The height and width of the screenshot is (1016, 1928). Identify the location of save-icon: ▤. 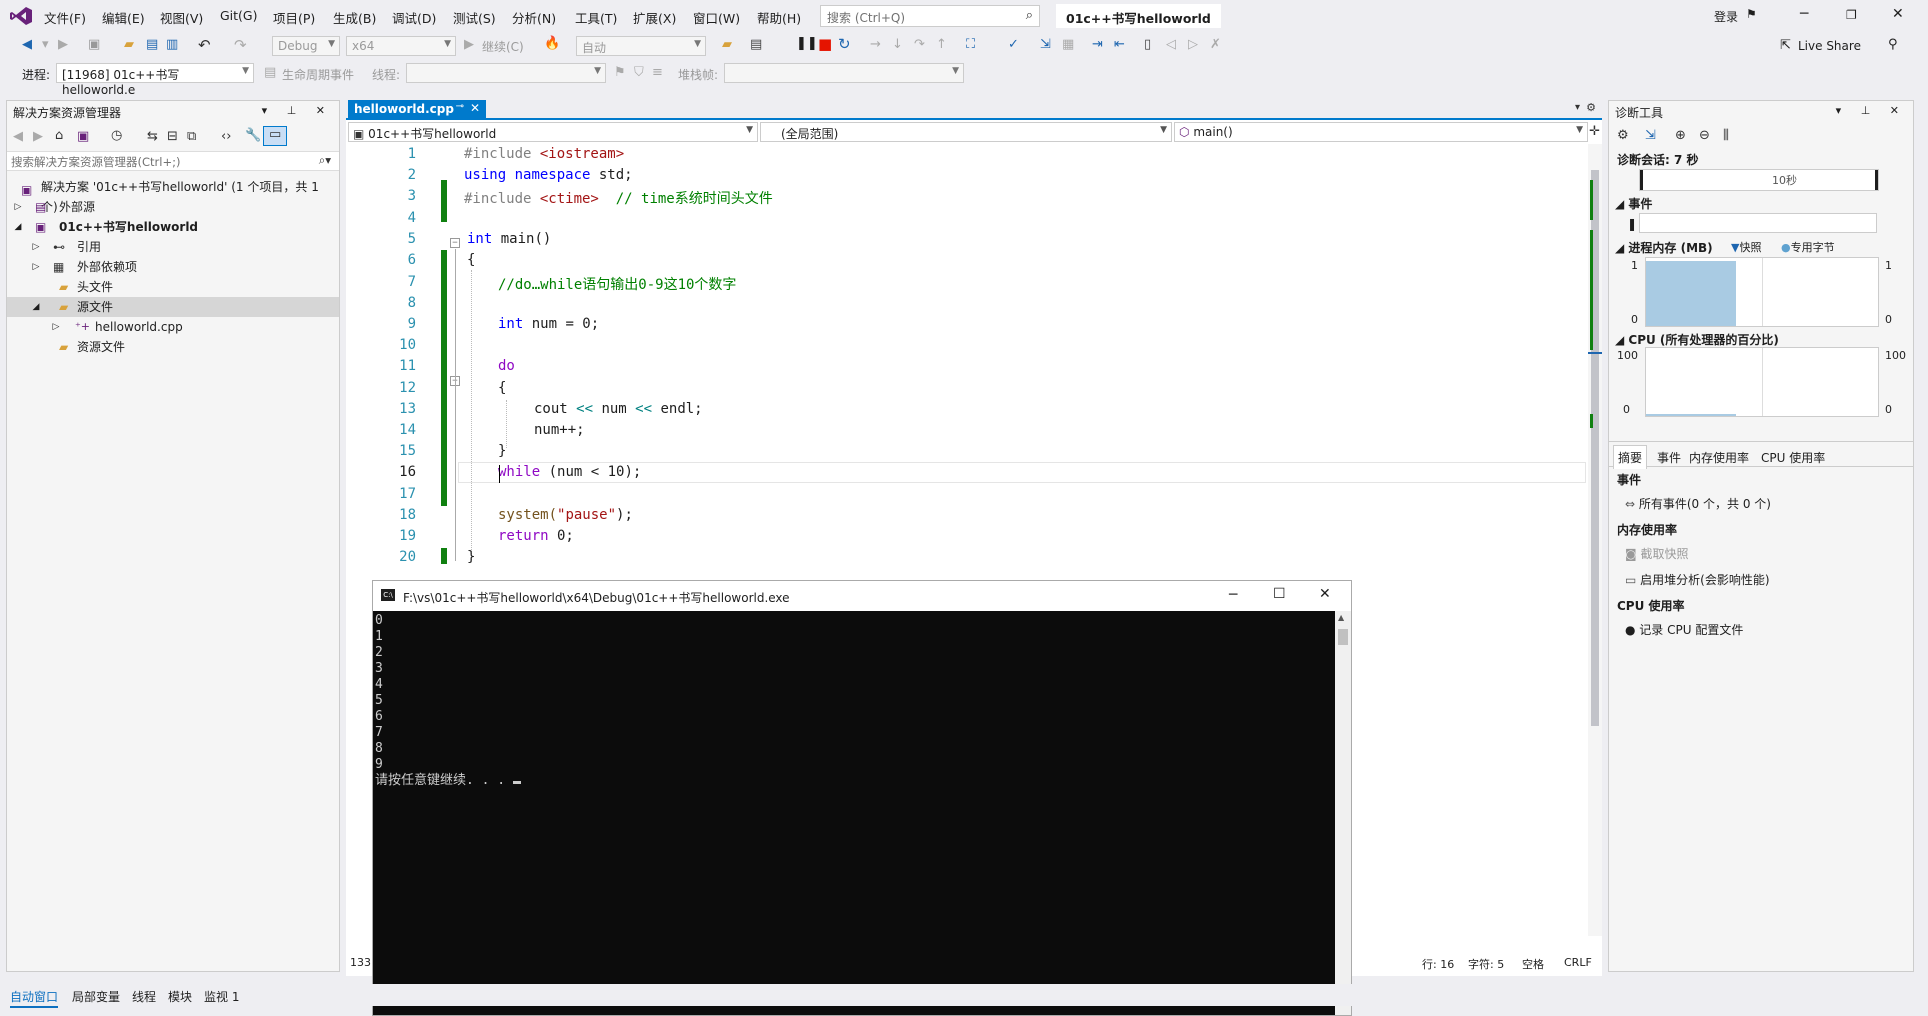
(152, 44).